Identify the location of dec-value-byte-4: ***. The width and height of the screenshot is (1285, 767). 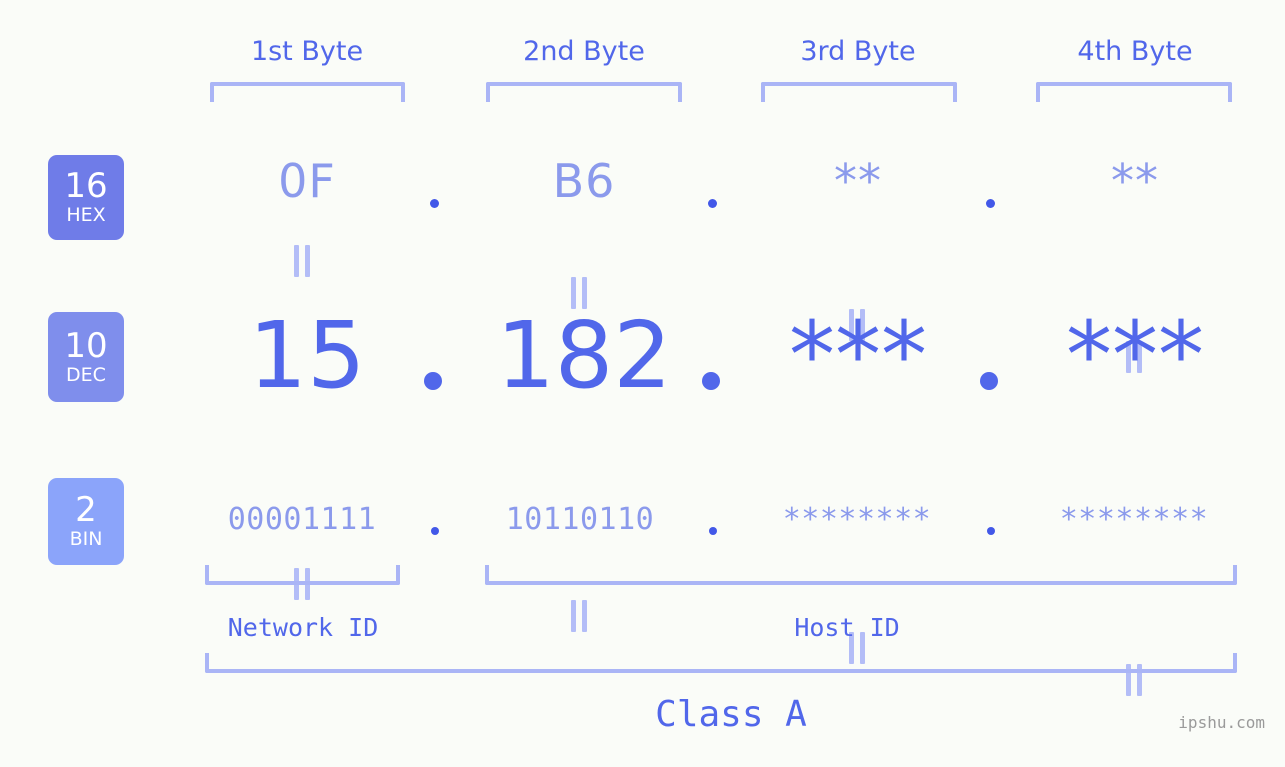
(1135, 355).